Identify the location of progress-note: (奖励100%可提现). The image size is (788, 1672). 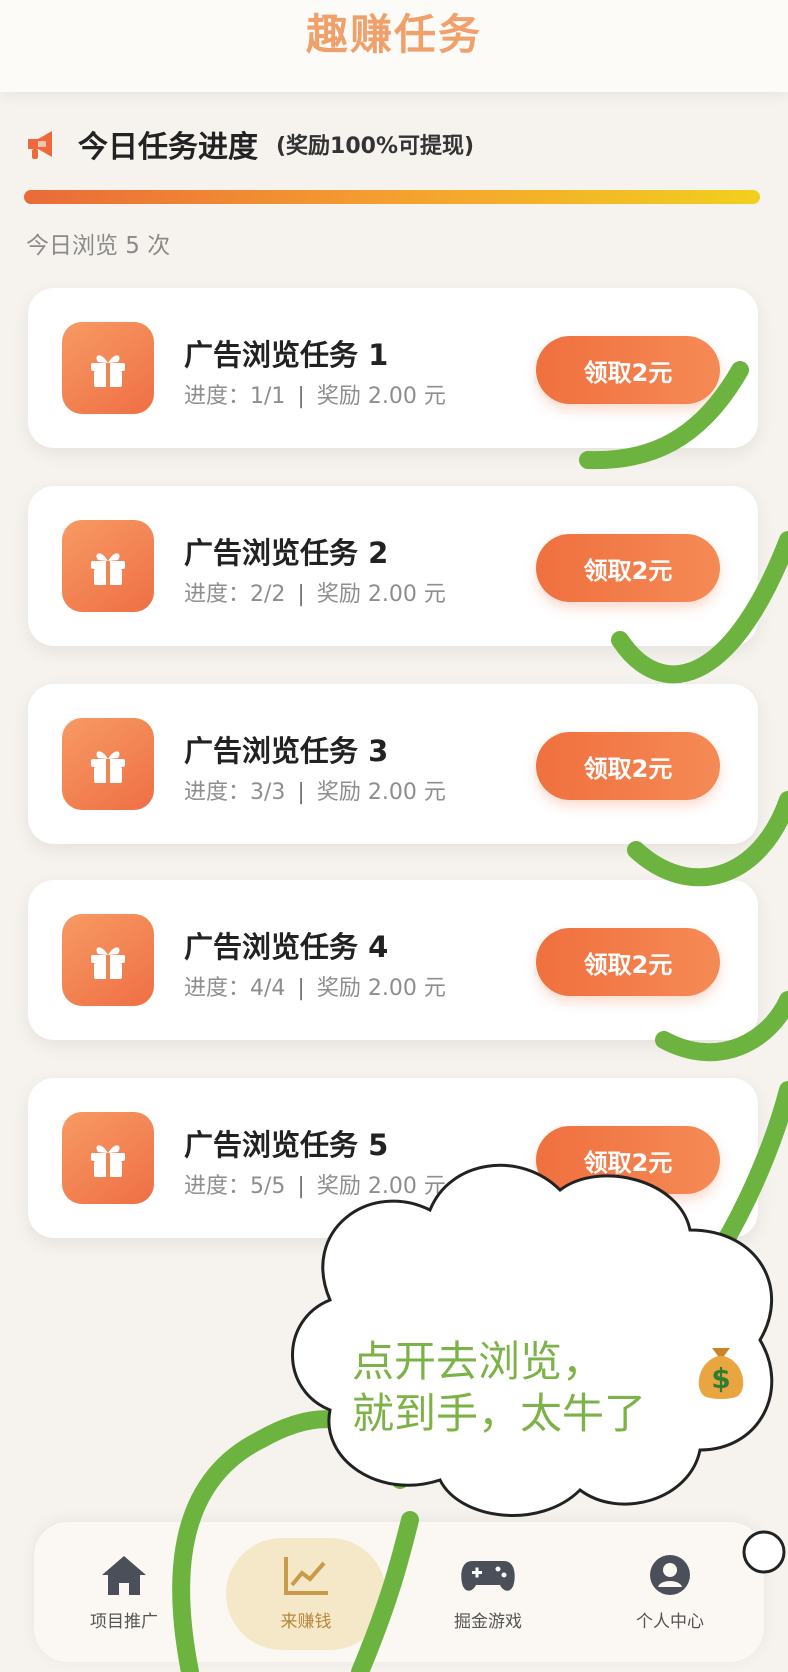
(375, 146).